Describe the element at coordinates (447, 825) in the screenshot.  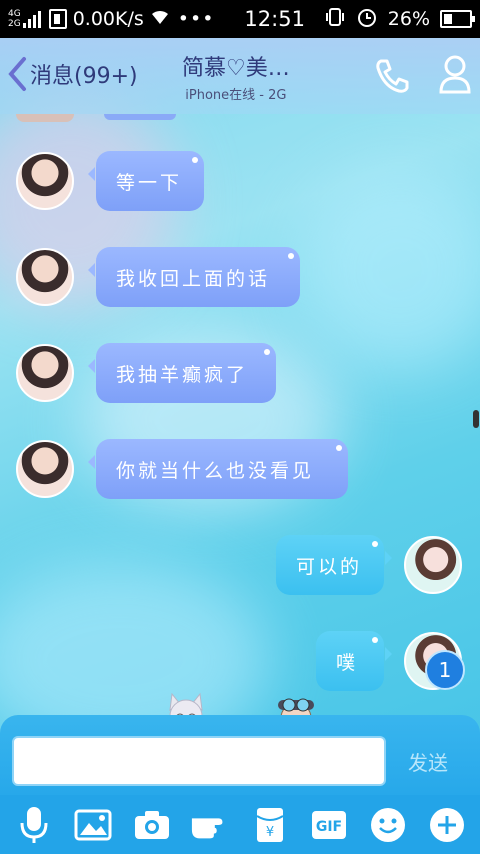
I see `plus-icon` at that location.